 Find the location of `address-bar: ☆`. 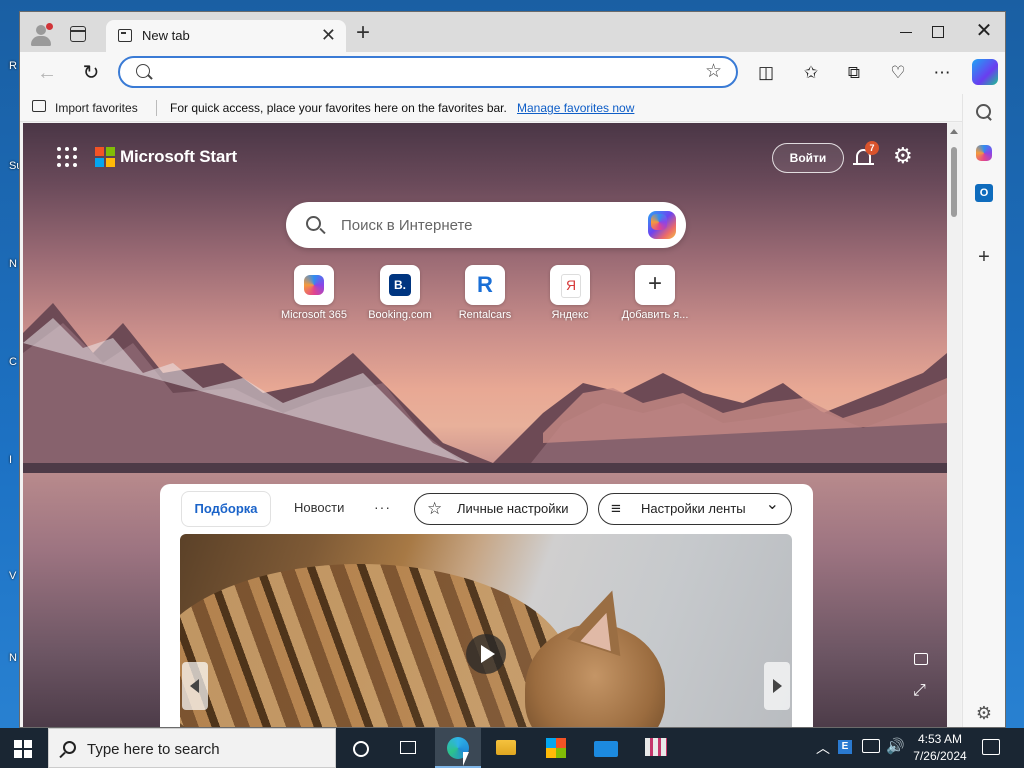

address-bar: ☆ is located at coordinates (428, 72).